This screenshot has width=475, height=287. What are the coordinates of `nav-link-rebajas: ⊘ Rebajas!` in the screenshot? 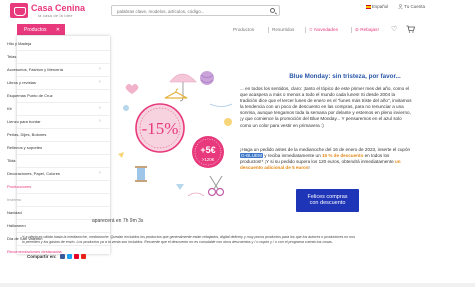 It's located at (367, 30).